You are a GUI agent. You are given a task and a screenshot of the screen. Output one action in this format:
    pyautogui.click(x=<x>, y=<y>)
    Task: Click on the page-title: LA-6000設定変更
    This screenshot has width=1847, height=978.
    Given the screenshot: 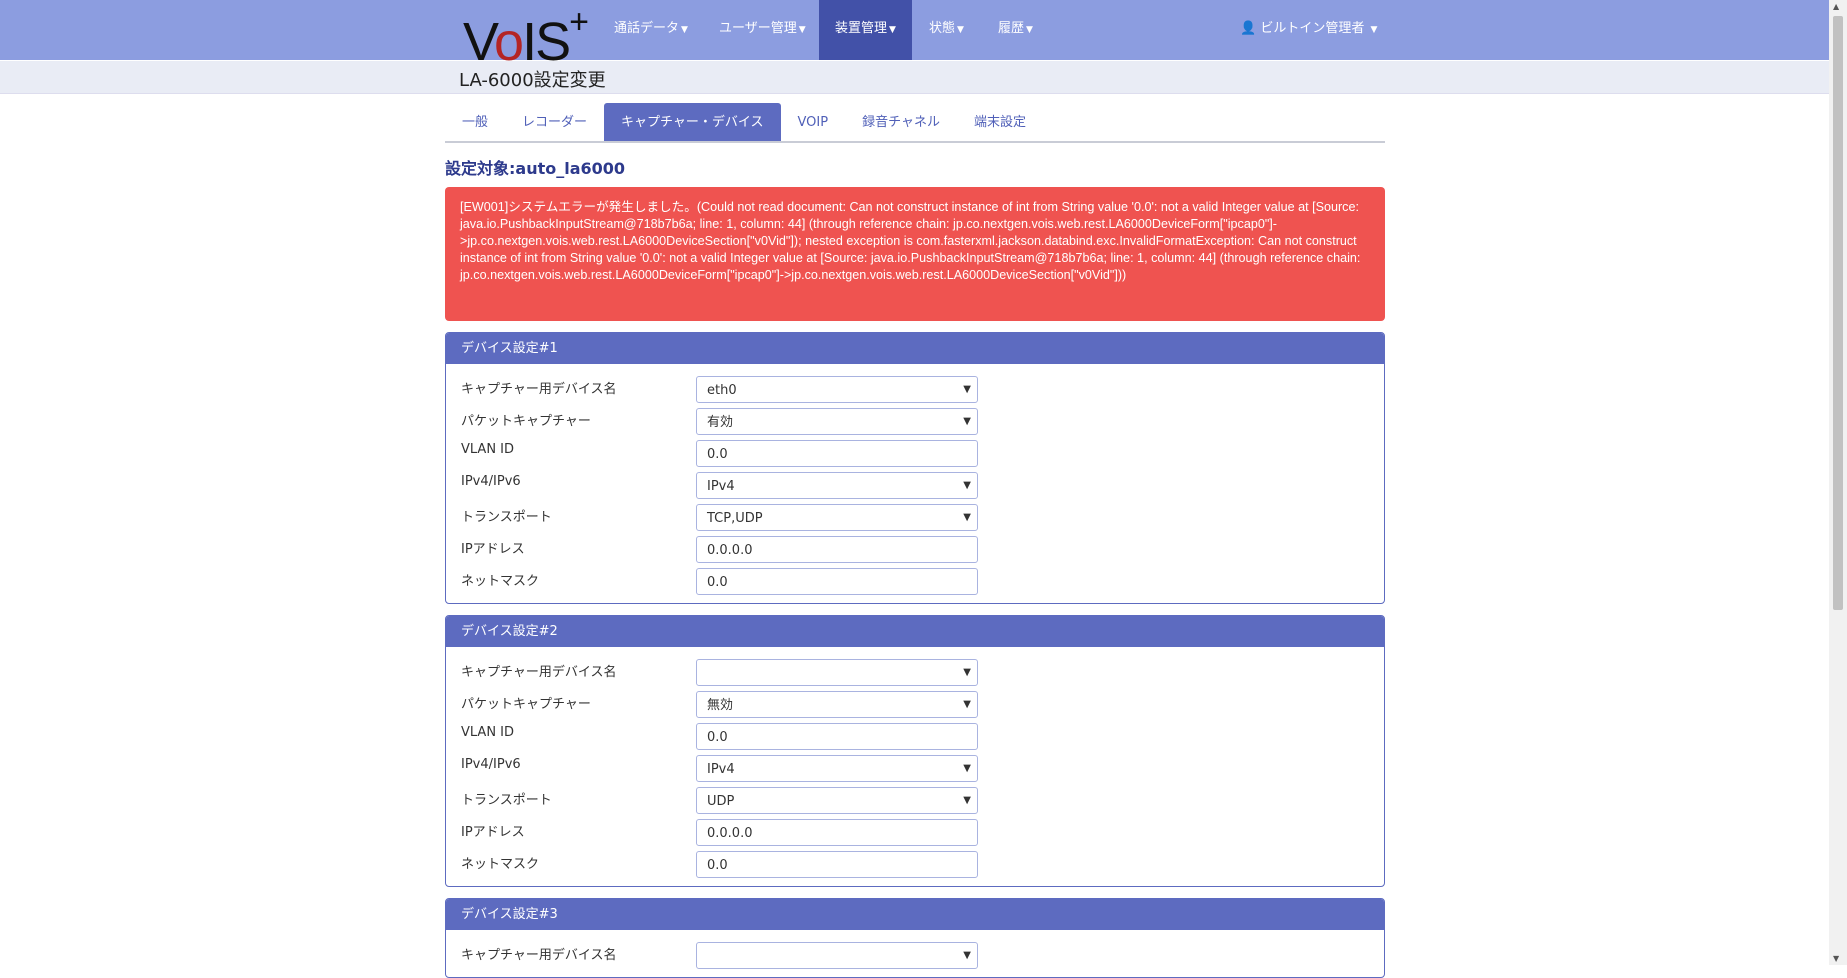 What is the action you would take?
    pyautogui.click(x=532, y=80)
    